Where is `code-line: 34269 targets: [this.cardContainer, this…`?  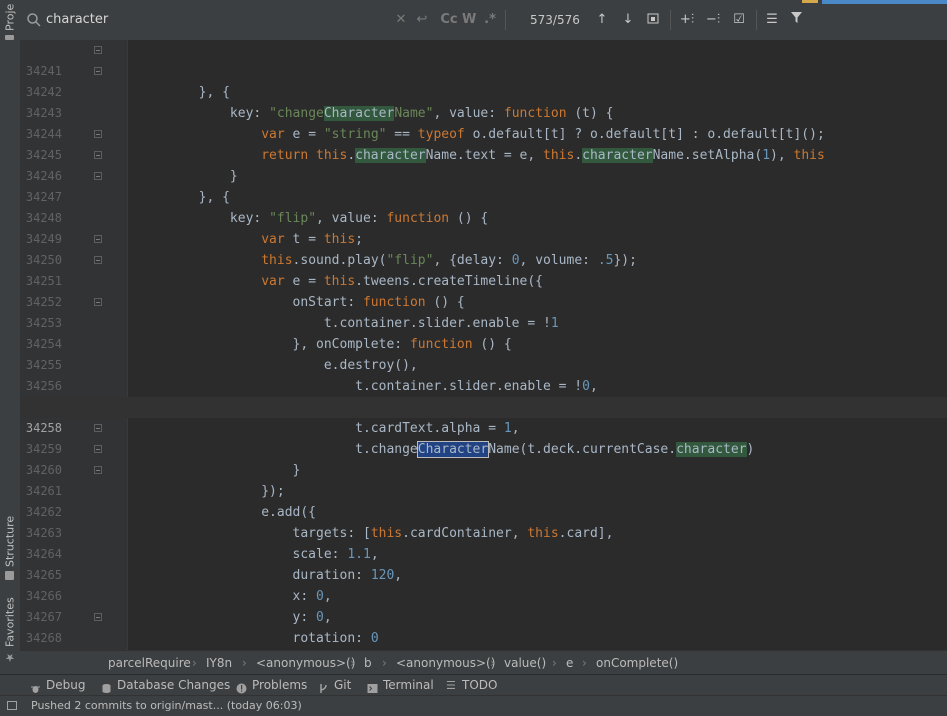
code-line: 34269 targets: [this.cardContainer, this… is located at coordinates (483, 638).